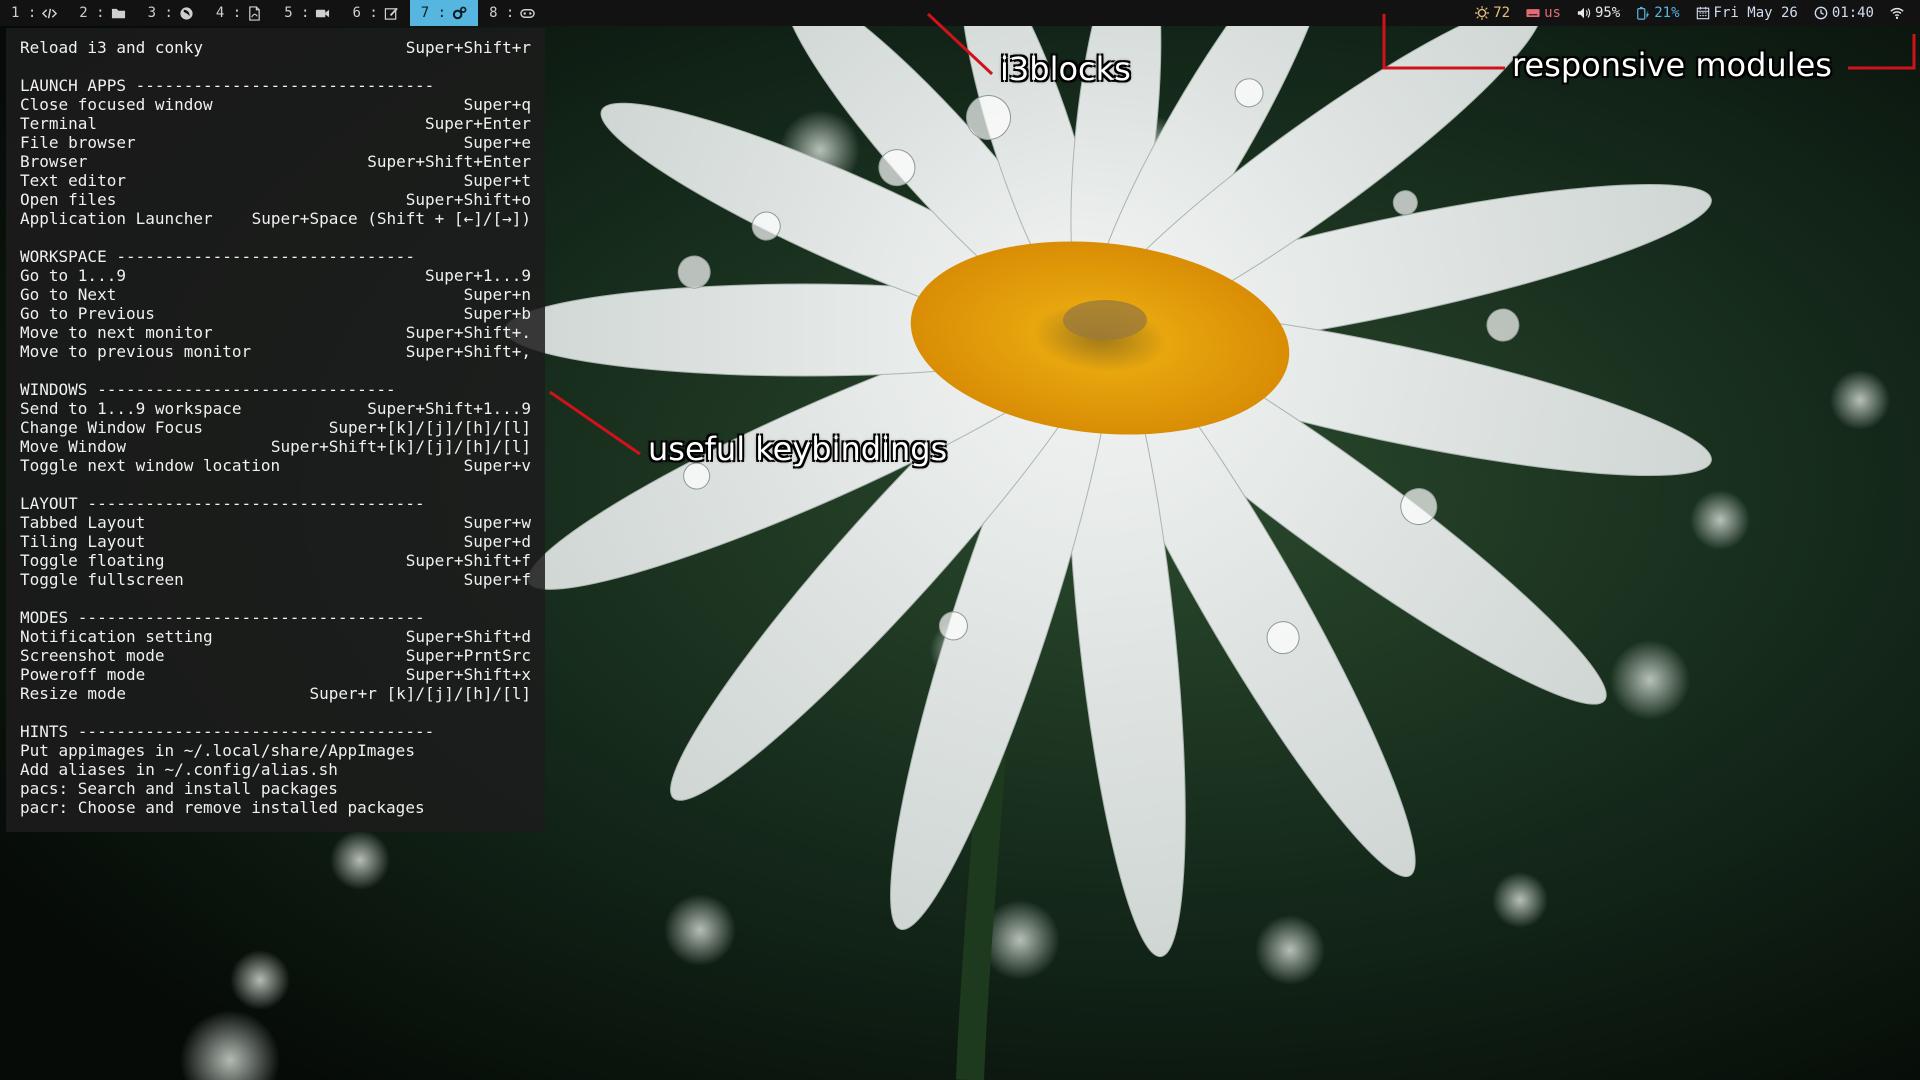 The image size is (1920, 1080). Describe the element at coordinates (512, 13) in the screenshot. I see `workspace-8: 8 :` at that location.